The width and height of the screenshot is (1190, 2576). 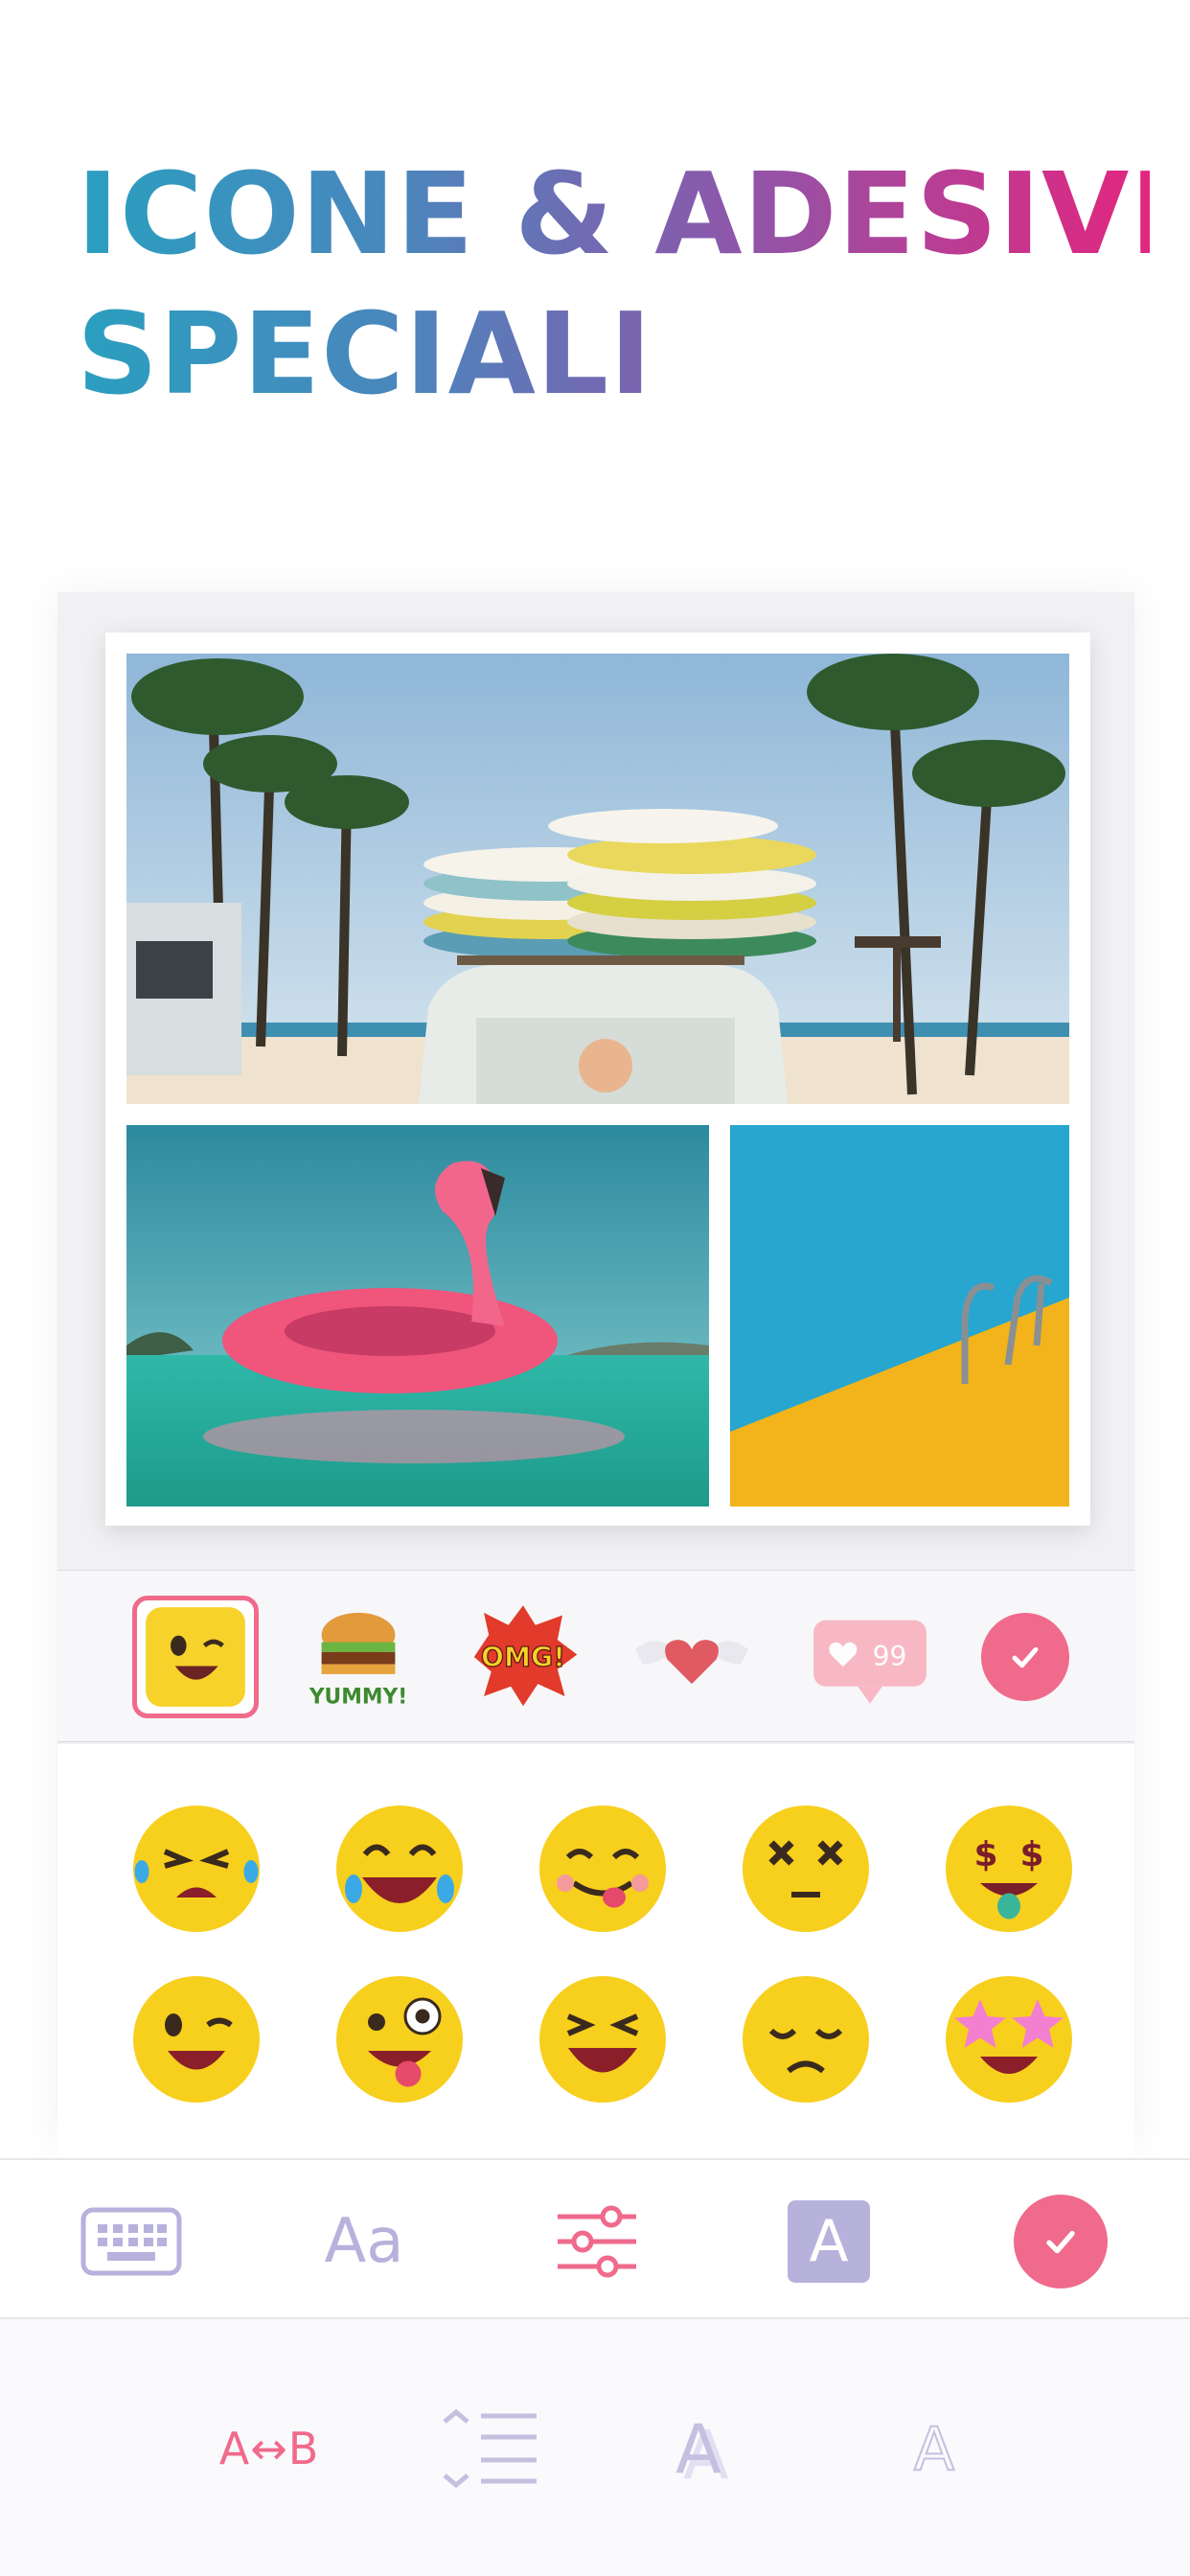 I want to click on pink-flamingo-float-photo, so click(x=418, y=1315).